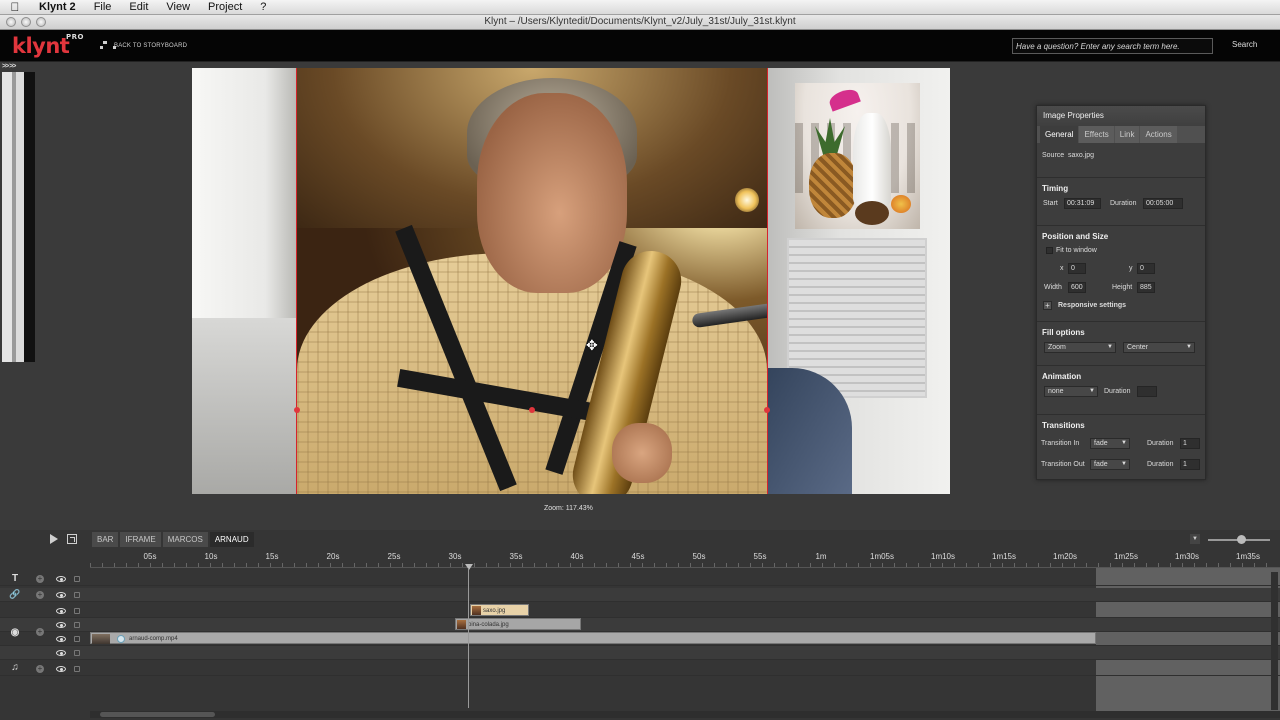  What do you see at coordinates (767, 410) in the screenshot?
I see `resize-handle-right` at bounding box center [767, 410].